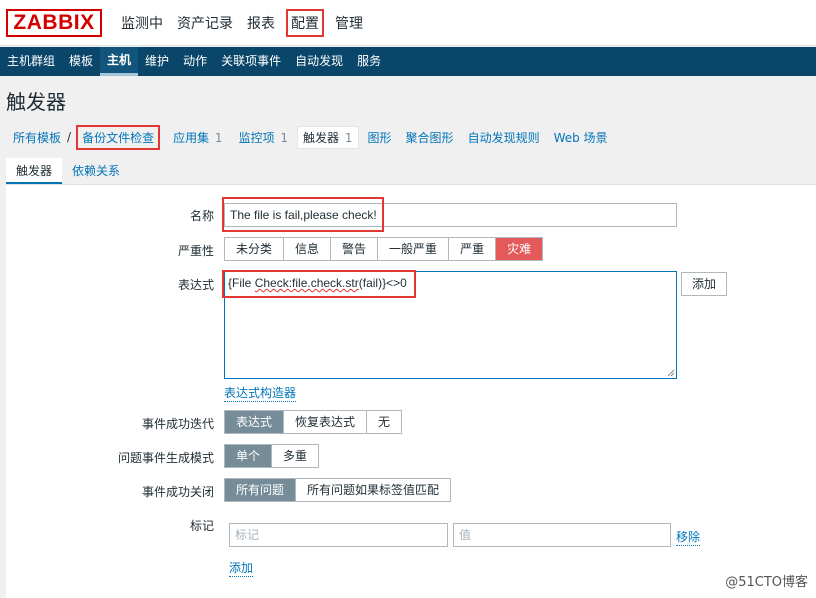 This screenshot has width=816, height=598. What do you see at coordinates (408, 23) in the screenshot?
I see `top-header: ZABBIX 监测中 资产记录 报表 配置 管理` at bounding box center [408, 23].